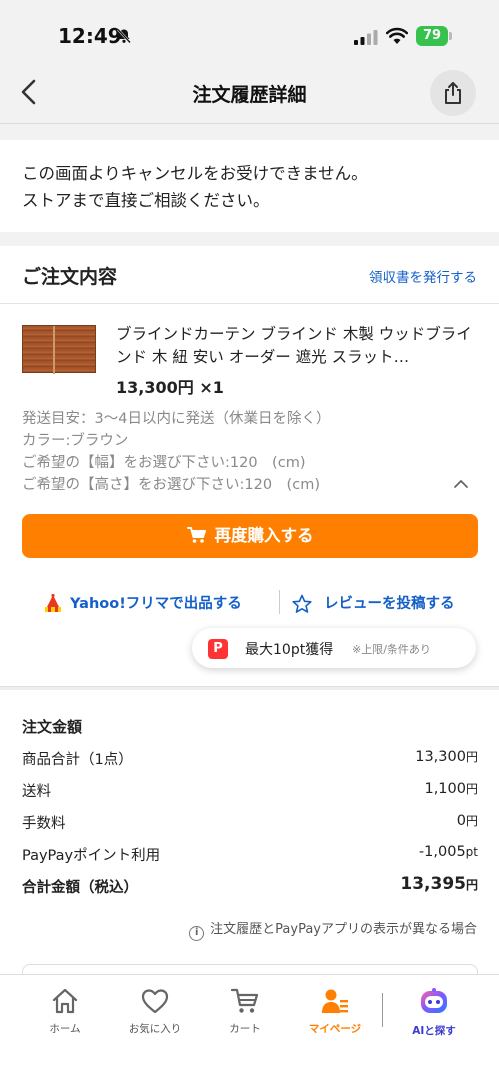  Describe the element at coordinates (124, 36) in the screenshot. I see `bell-muted-icon` at that location.